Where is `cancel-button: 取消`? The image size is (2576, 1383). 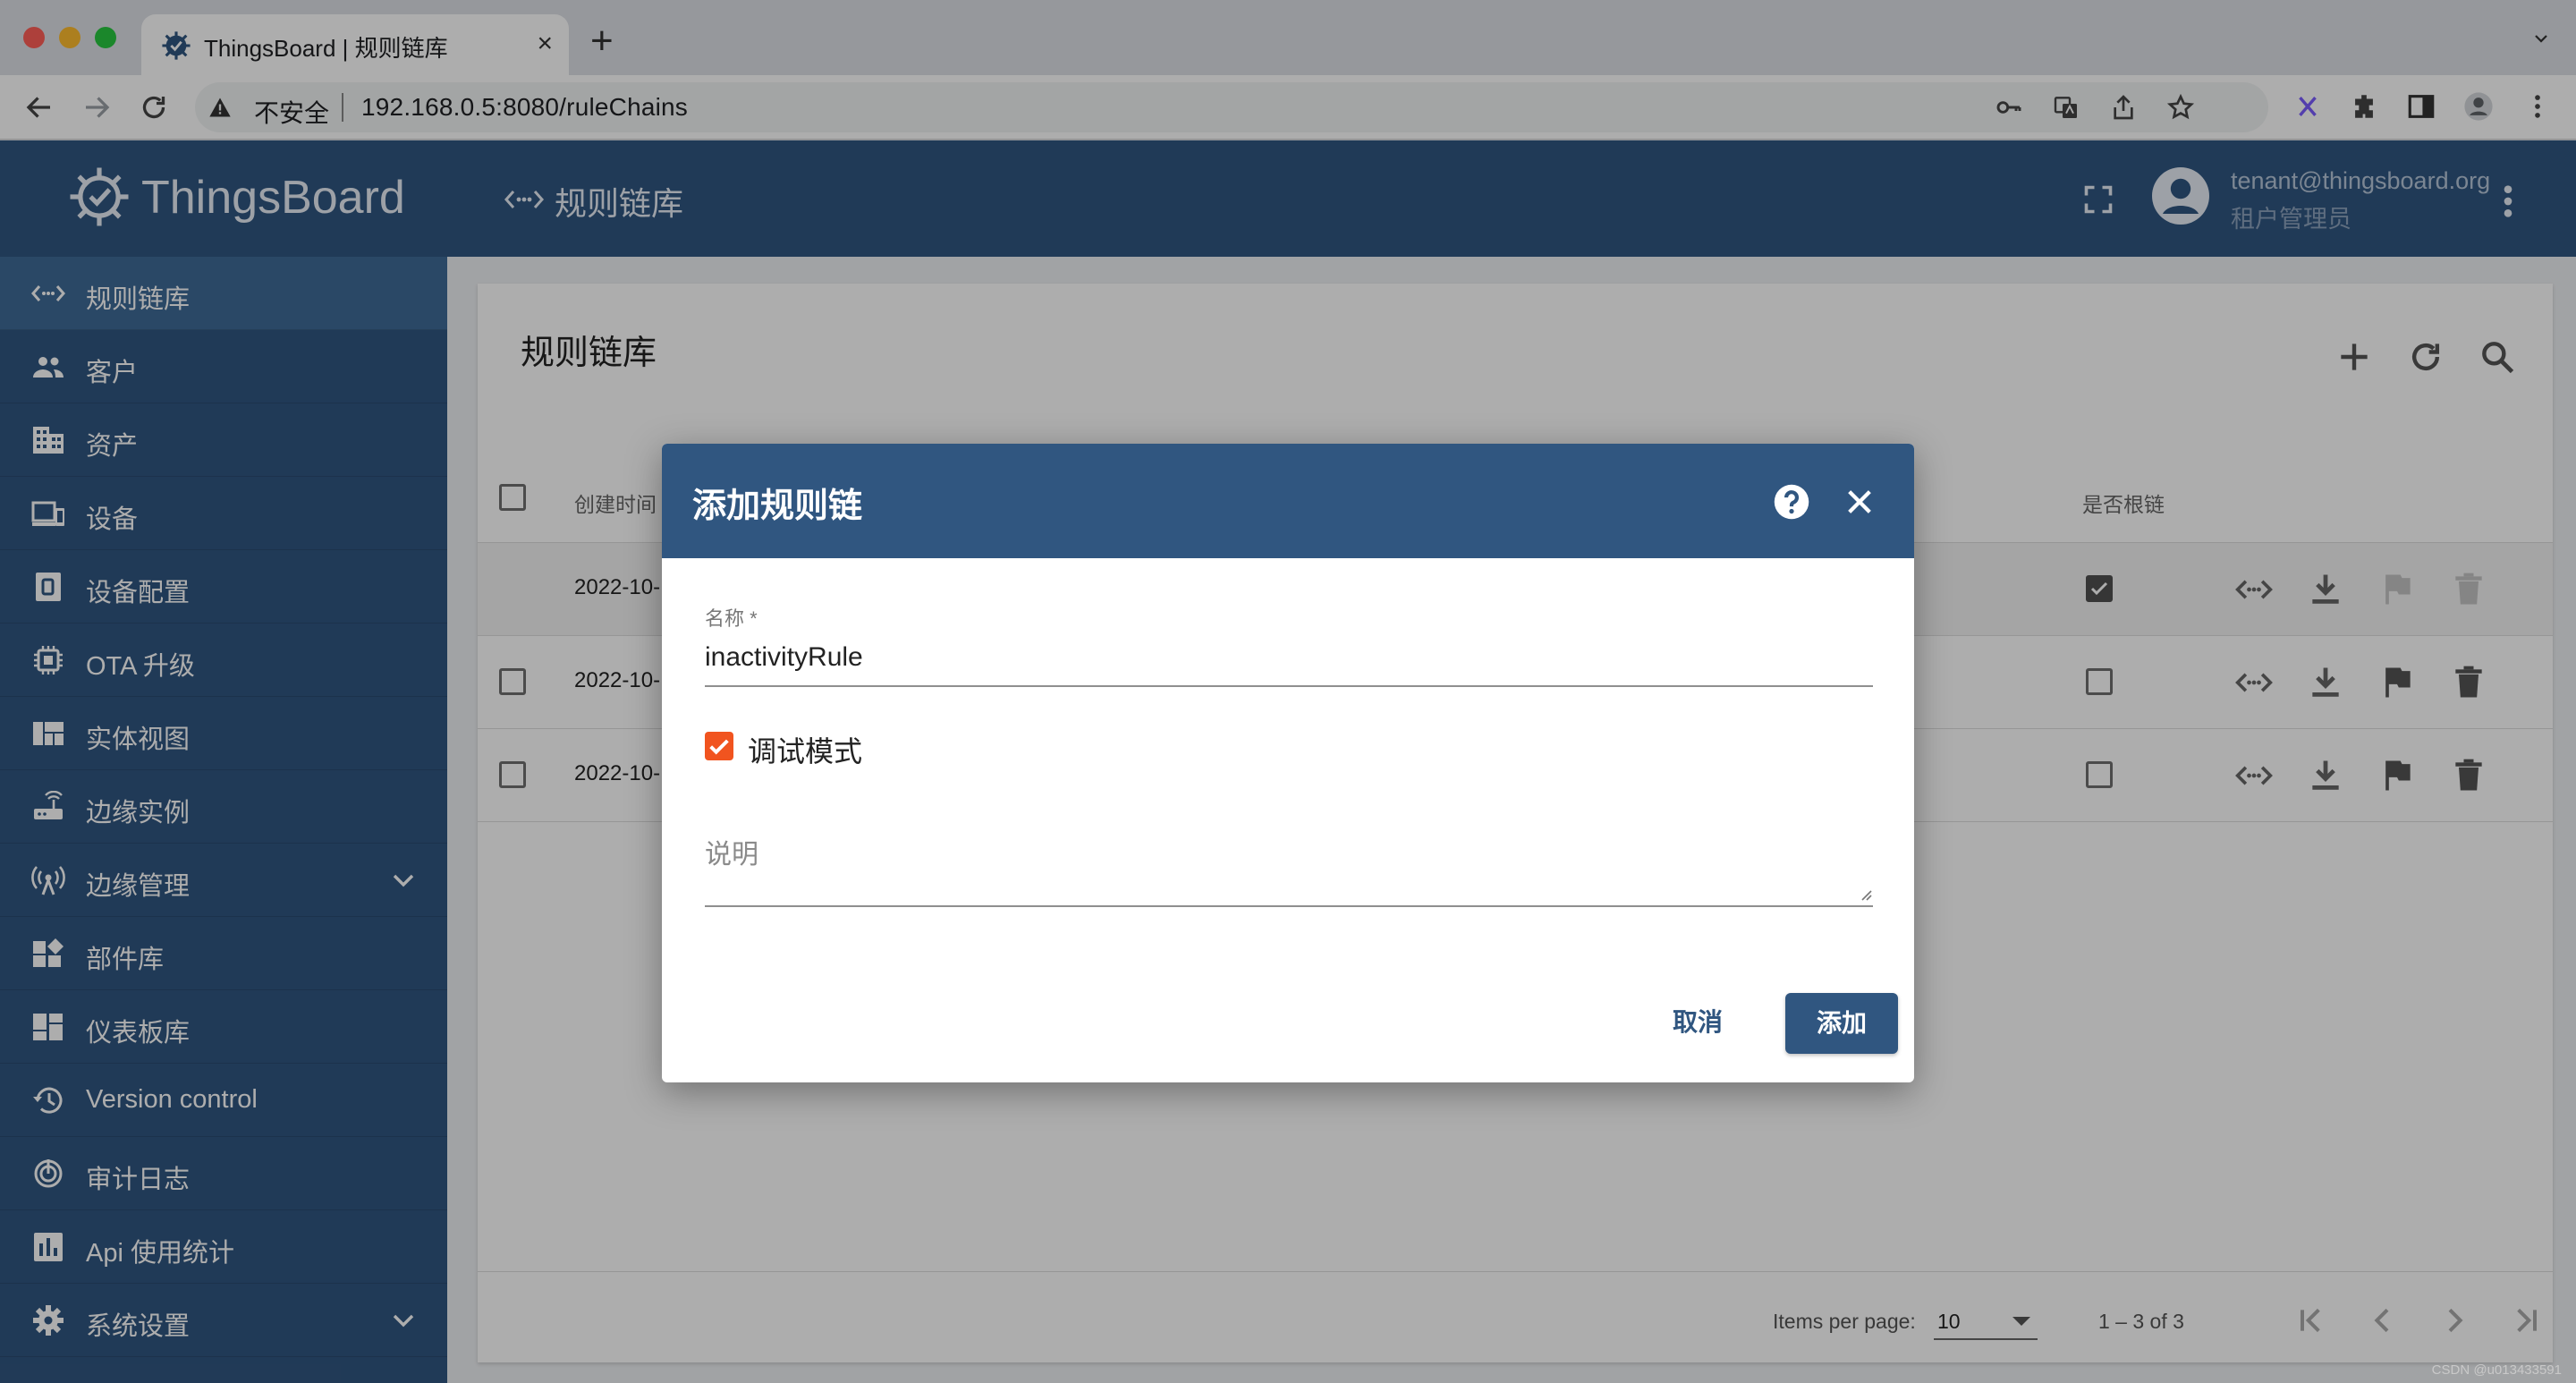
cancel-button: 取消 is located at coordinates (1697, 1023).